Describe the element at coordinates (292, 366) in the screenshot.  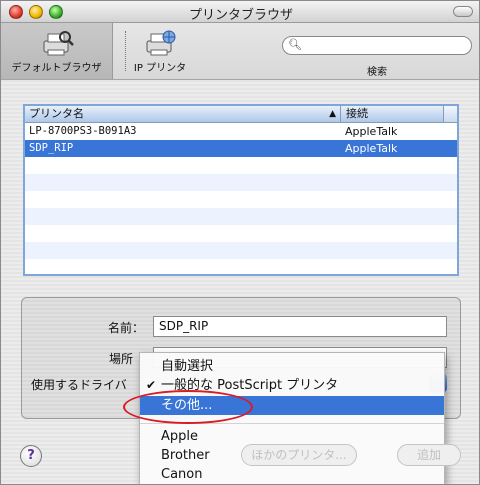
I see `menu-item-auto-select: 自動選択` at that location.